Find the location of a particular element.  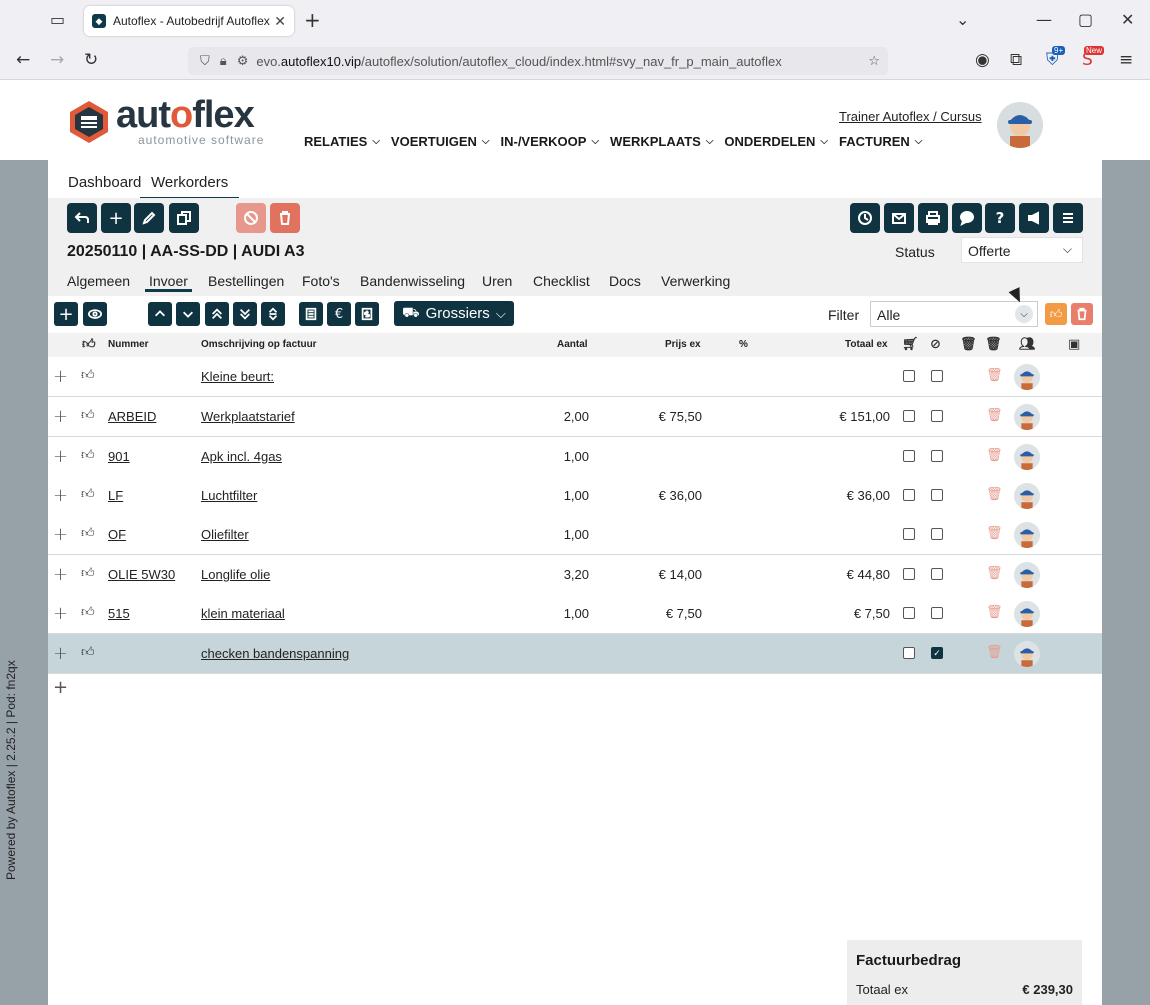

row-omschrijving: Werkplaatstarief is located at coordinates (248, 416).